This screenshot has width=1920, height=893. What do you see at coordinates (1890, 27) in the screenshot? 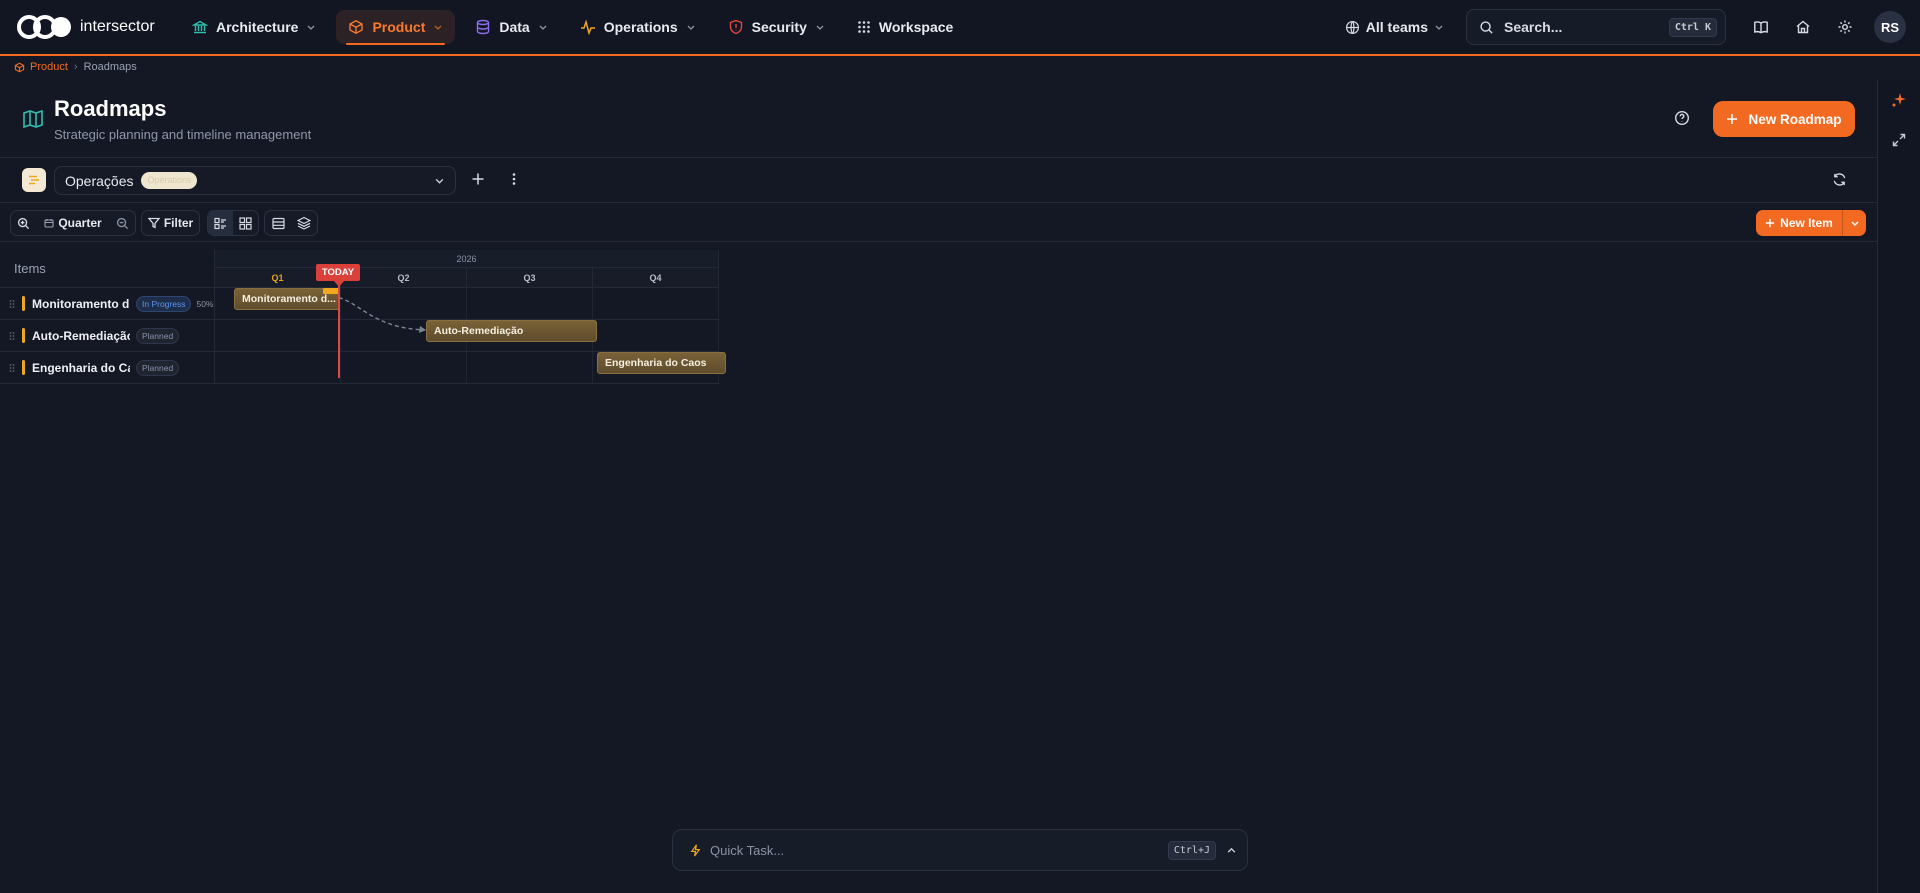
I see `user-avatar: RS` at bounding box center [1890, 27].